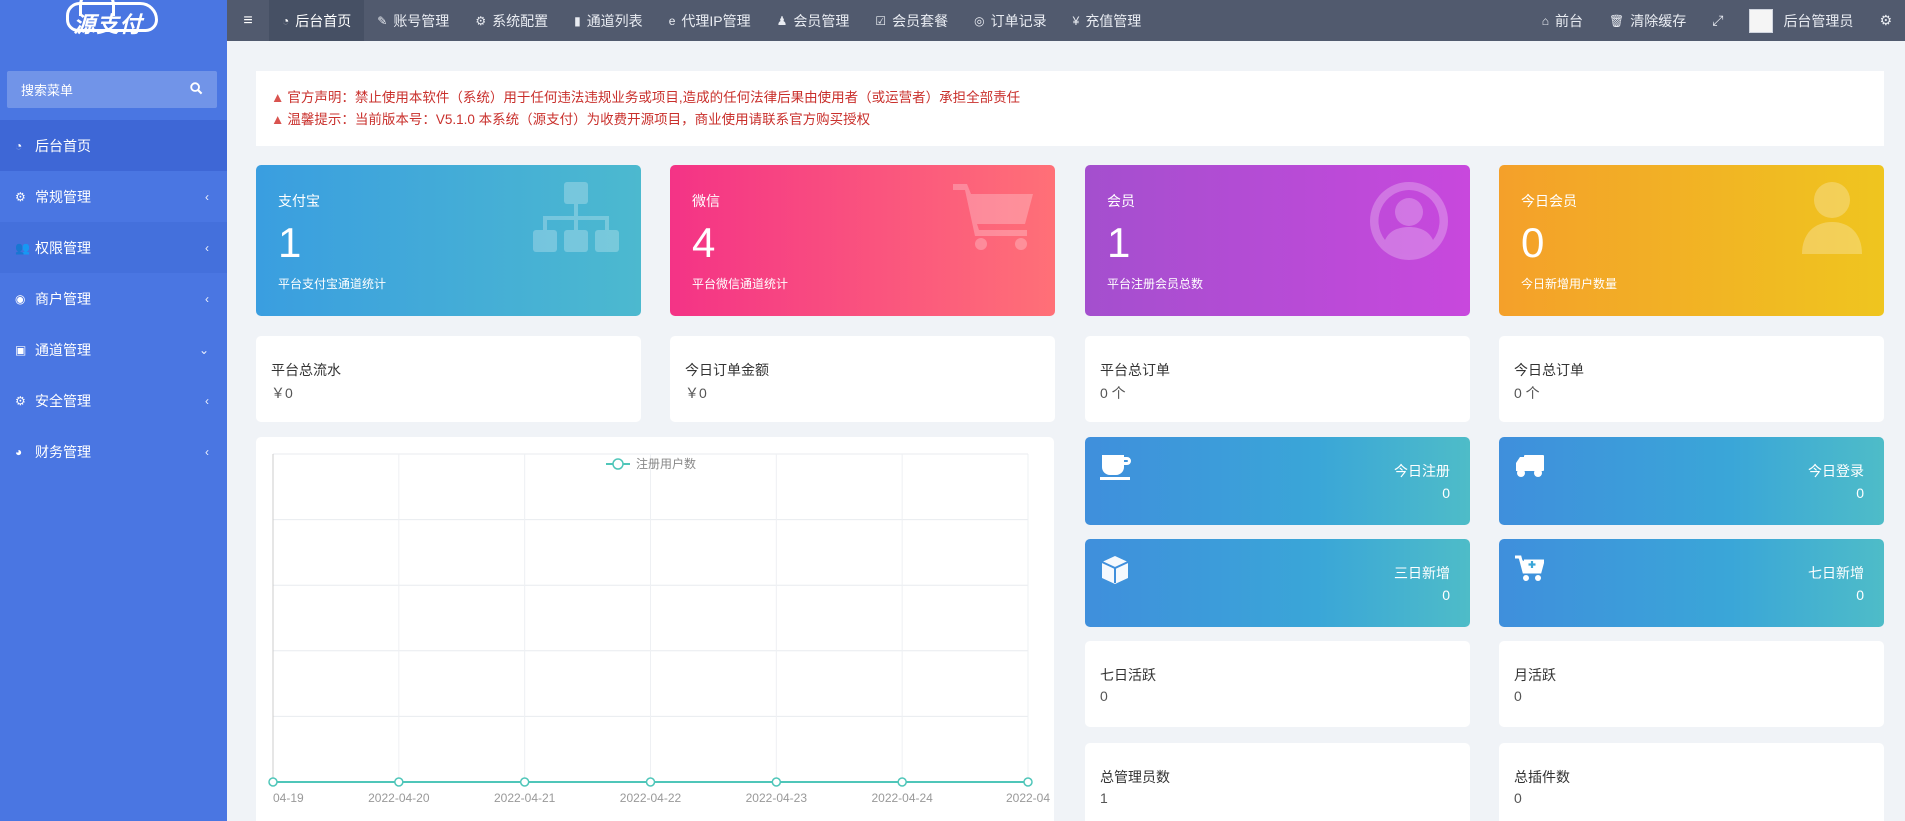  What do you see at coordinates (248, 21) in the screenshot?
I see `menu-toggle-icon: ≡` at bounding box center [248, 21].